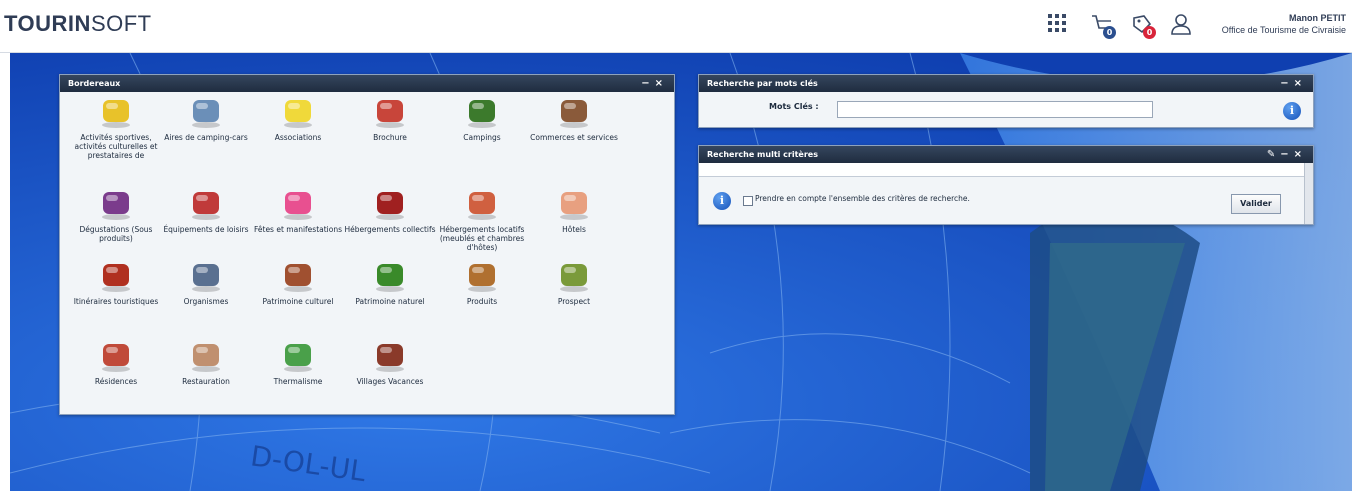  What do you see at coordinates (1256, 204) in the screenshot?
I see `valider-button: Valider` at bounding box center [1256, 204].